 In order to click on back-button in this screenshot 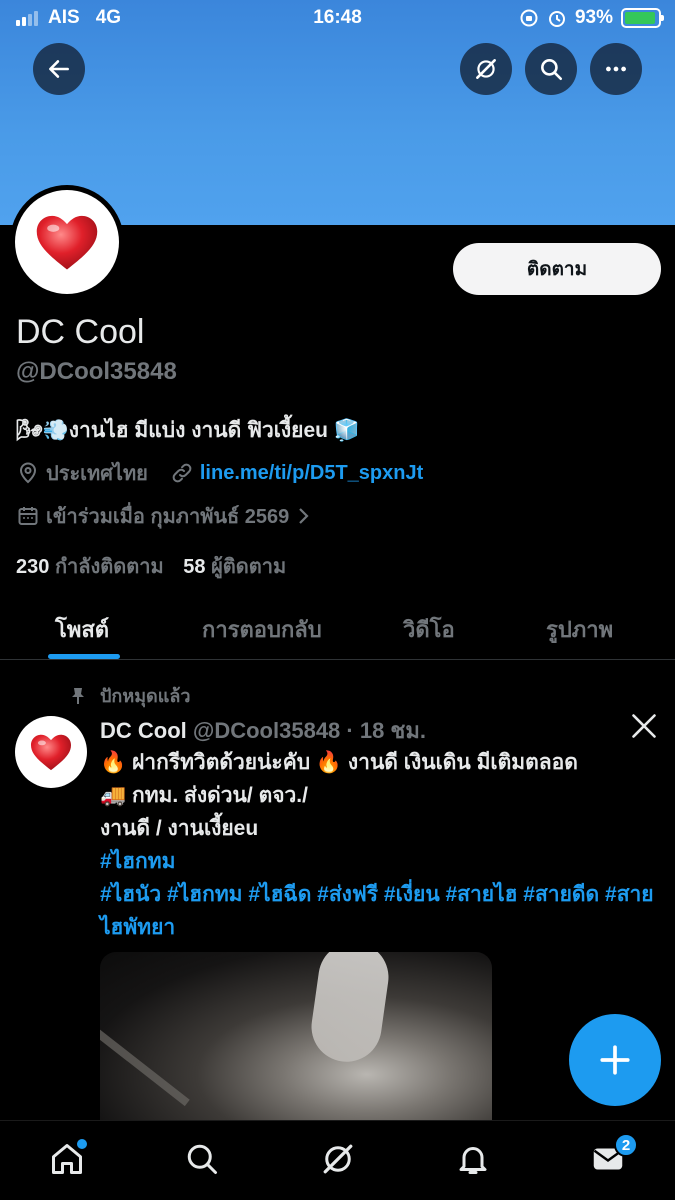, I will do `click(59, 69)`.